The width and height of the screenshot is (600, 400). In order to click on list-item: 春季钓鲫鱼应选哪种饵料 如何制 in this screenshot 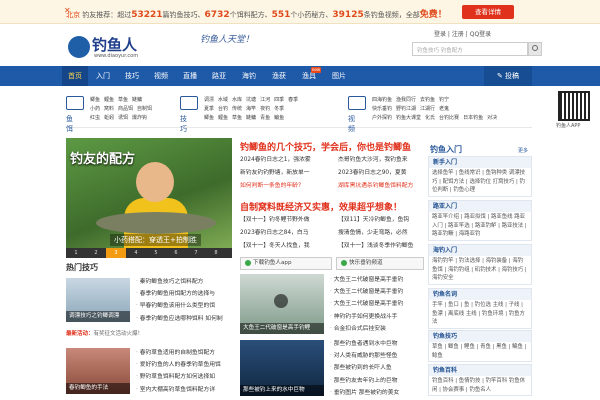, I will do `click(179, 319)`.